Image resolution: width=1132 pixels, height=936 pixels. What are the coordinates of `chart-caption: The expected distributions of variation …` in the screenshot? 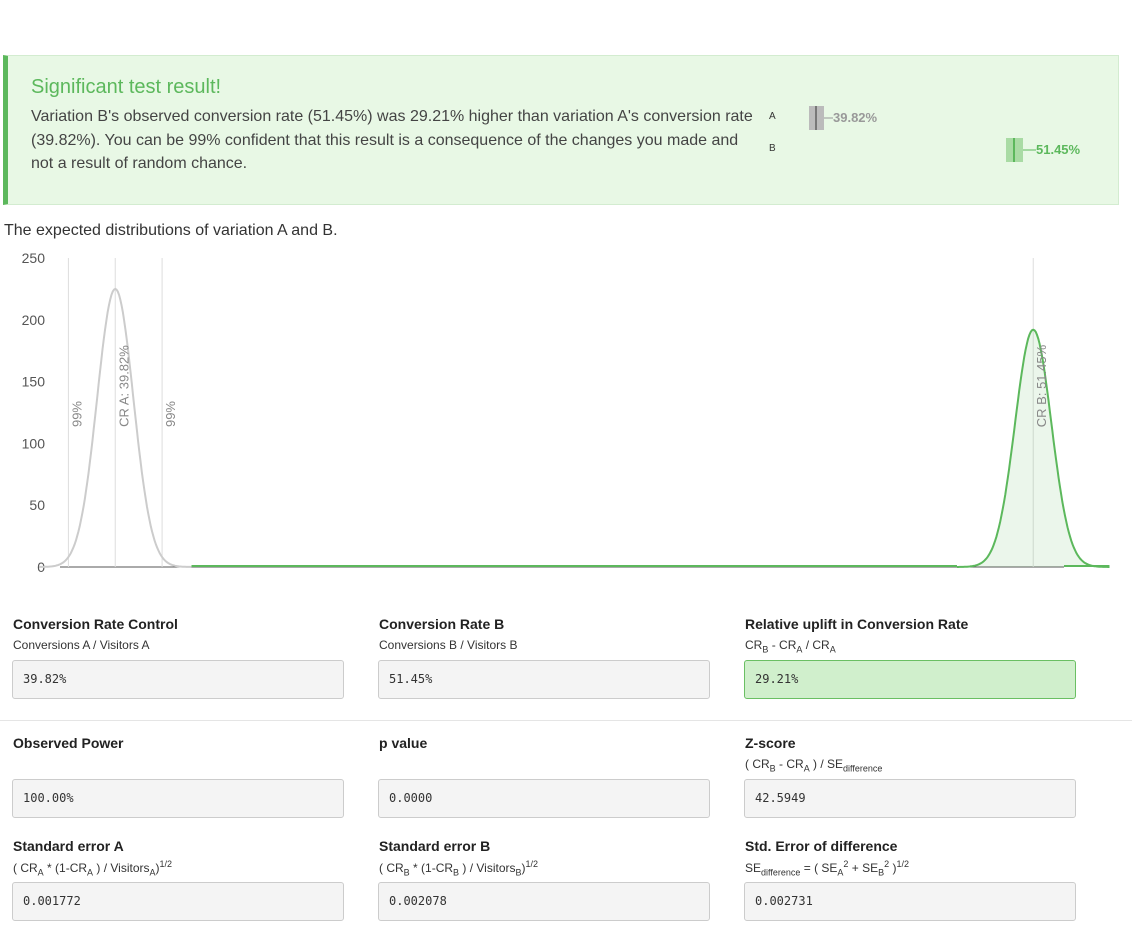 It's located at (171, 230).